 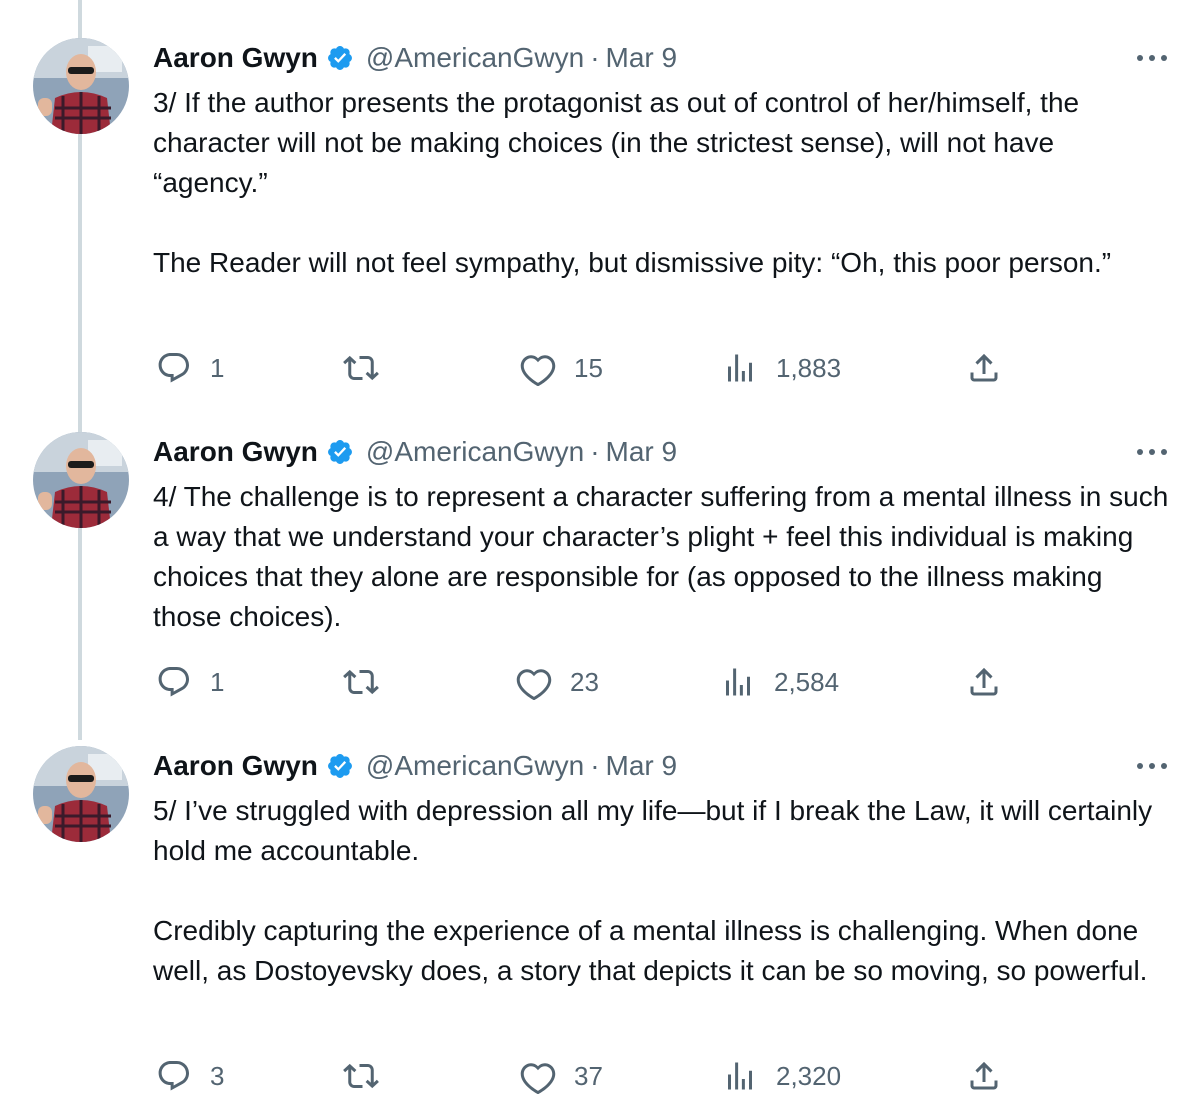 I want to click on reply-count: 3, so click(x=217, y=1075).